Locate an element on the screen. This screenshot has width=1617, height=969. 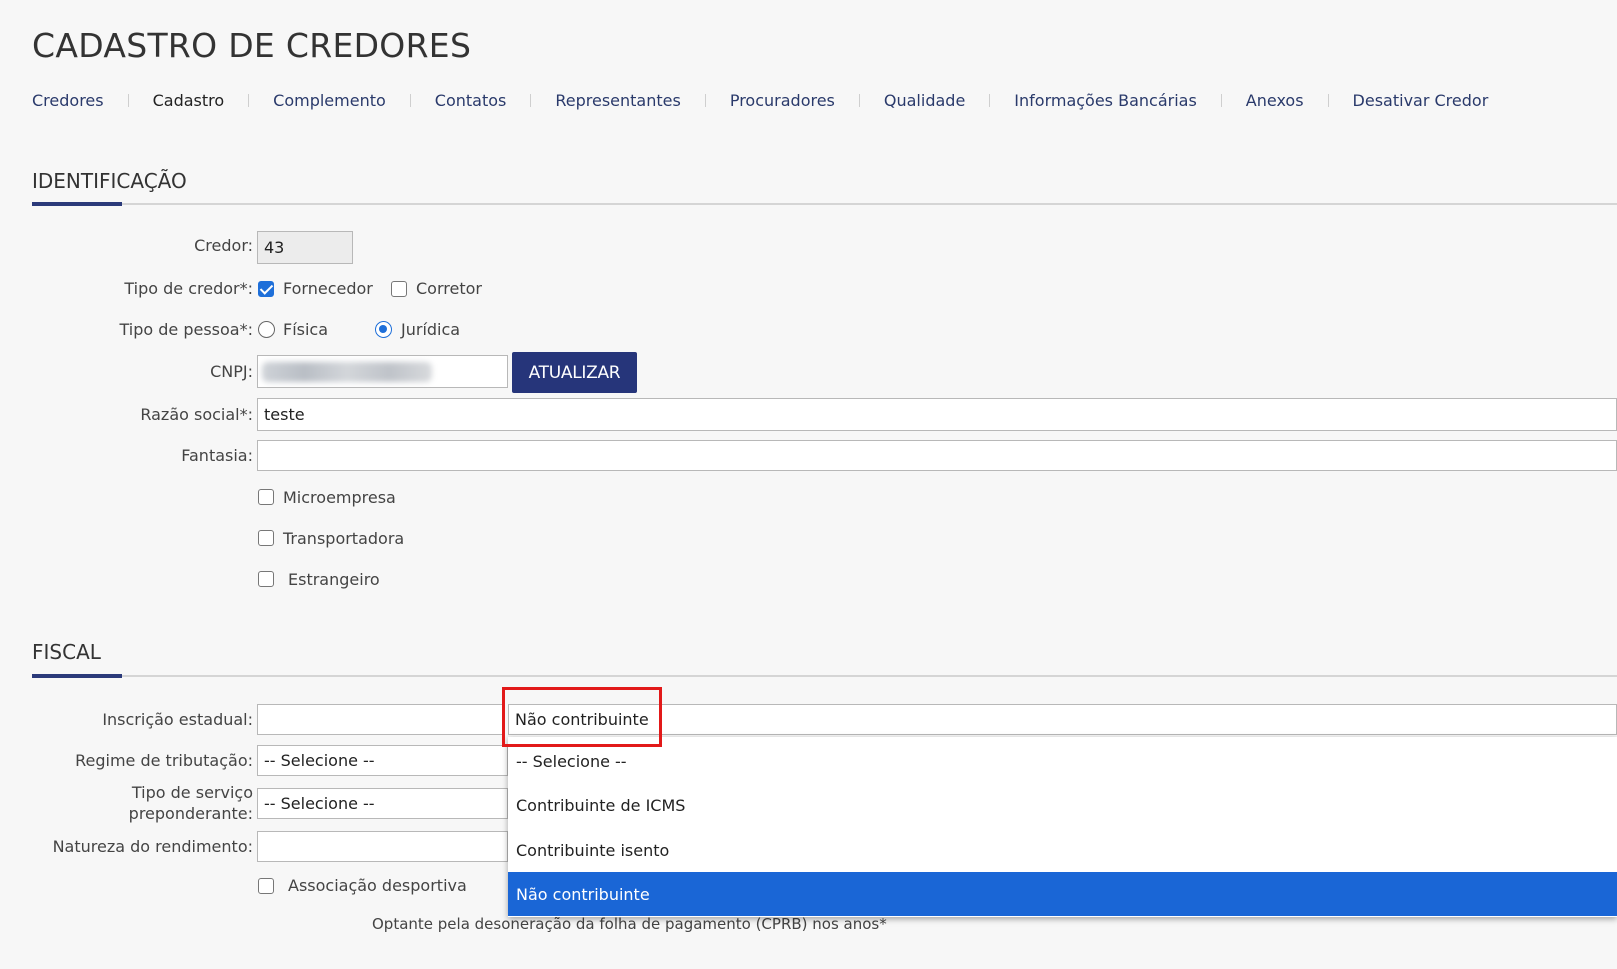
transportadora-label: Transportadora is located at coordinates (344, 538).